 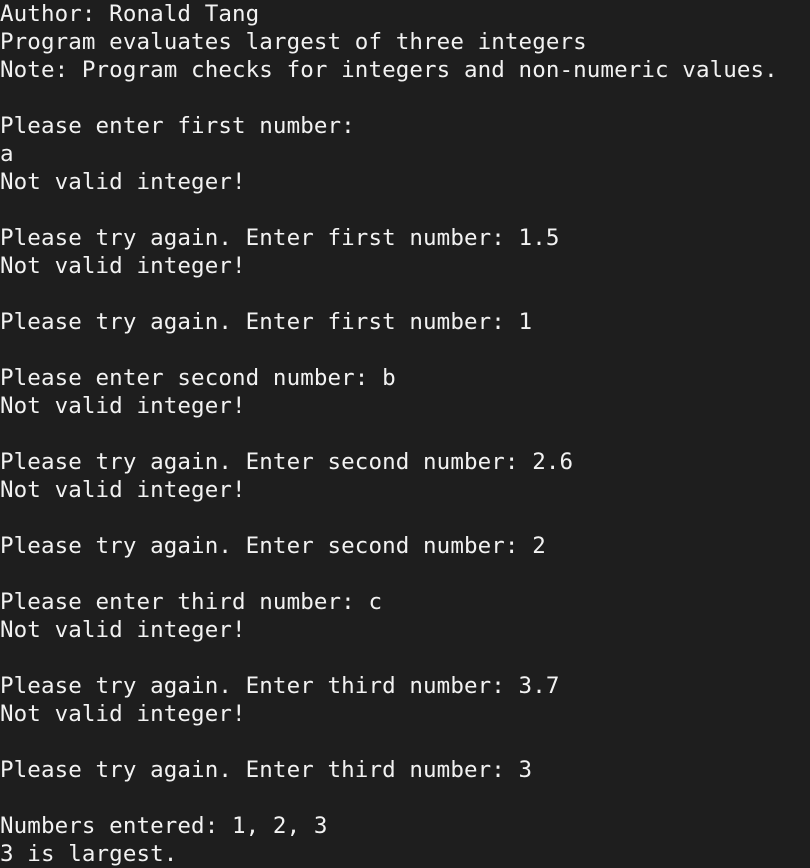 What do you see at coordinates (130, 14) in the screenshot?
I see `terminal-line: Author: Ronald Tang` at bounding box center [130, 14].